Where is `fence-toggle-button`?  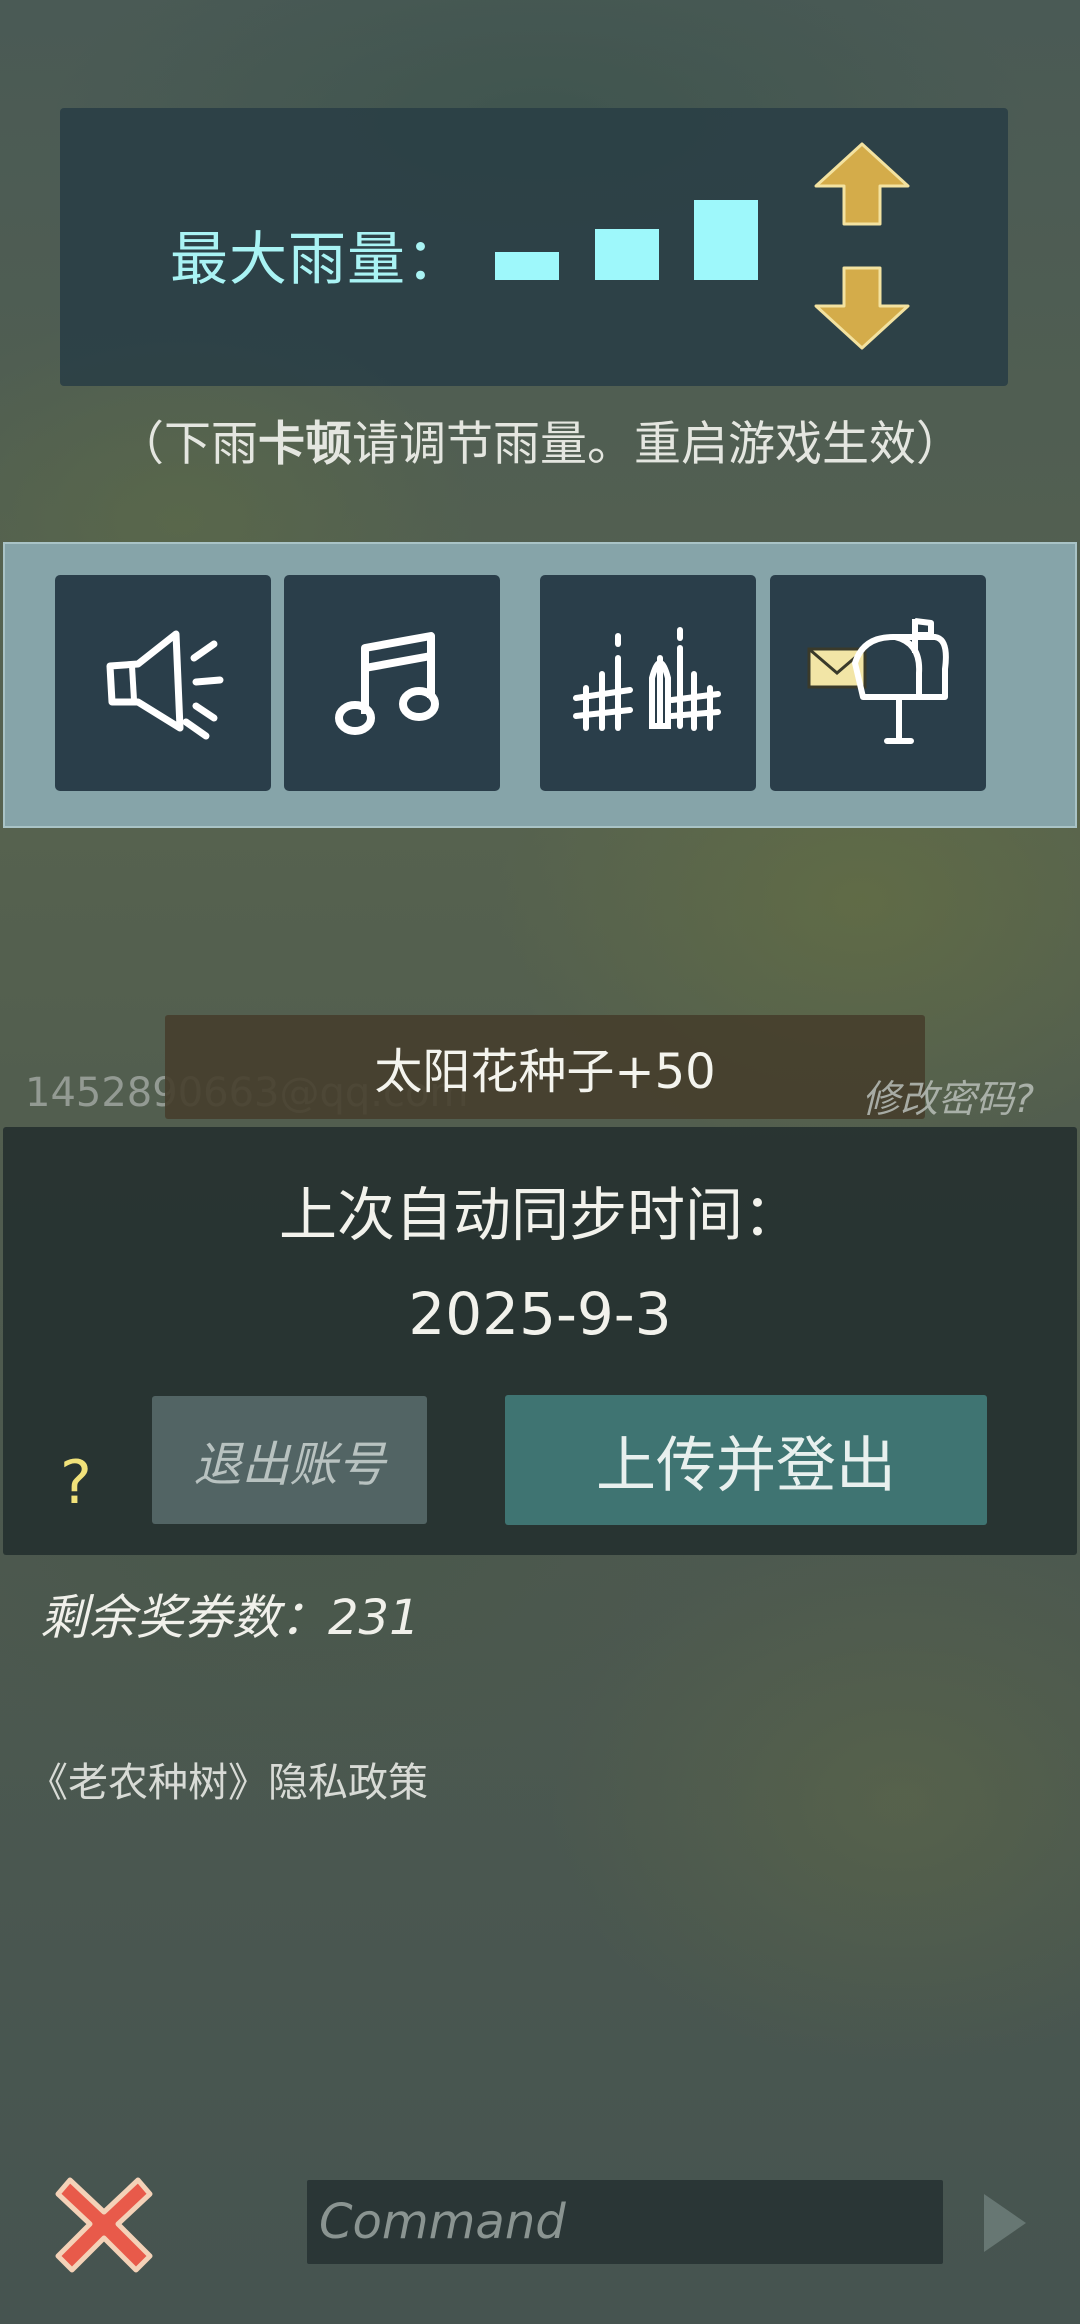
fence-toggle-button is located at coordinates (648, 683).